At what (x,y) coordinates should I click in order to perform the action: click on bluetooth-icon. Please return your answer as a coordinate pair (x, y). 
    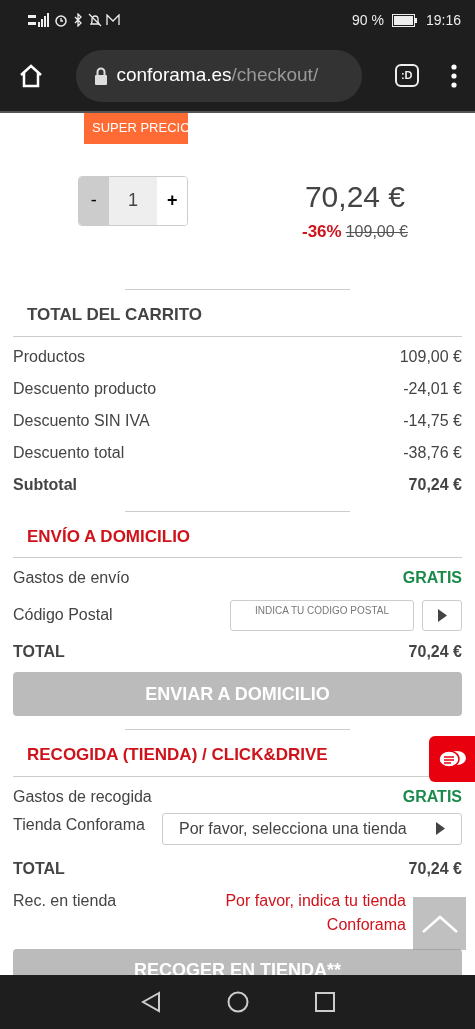
    Looking at the image, I should click on (78, 20).